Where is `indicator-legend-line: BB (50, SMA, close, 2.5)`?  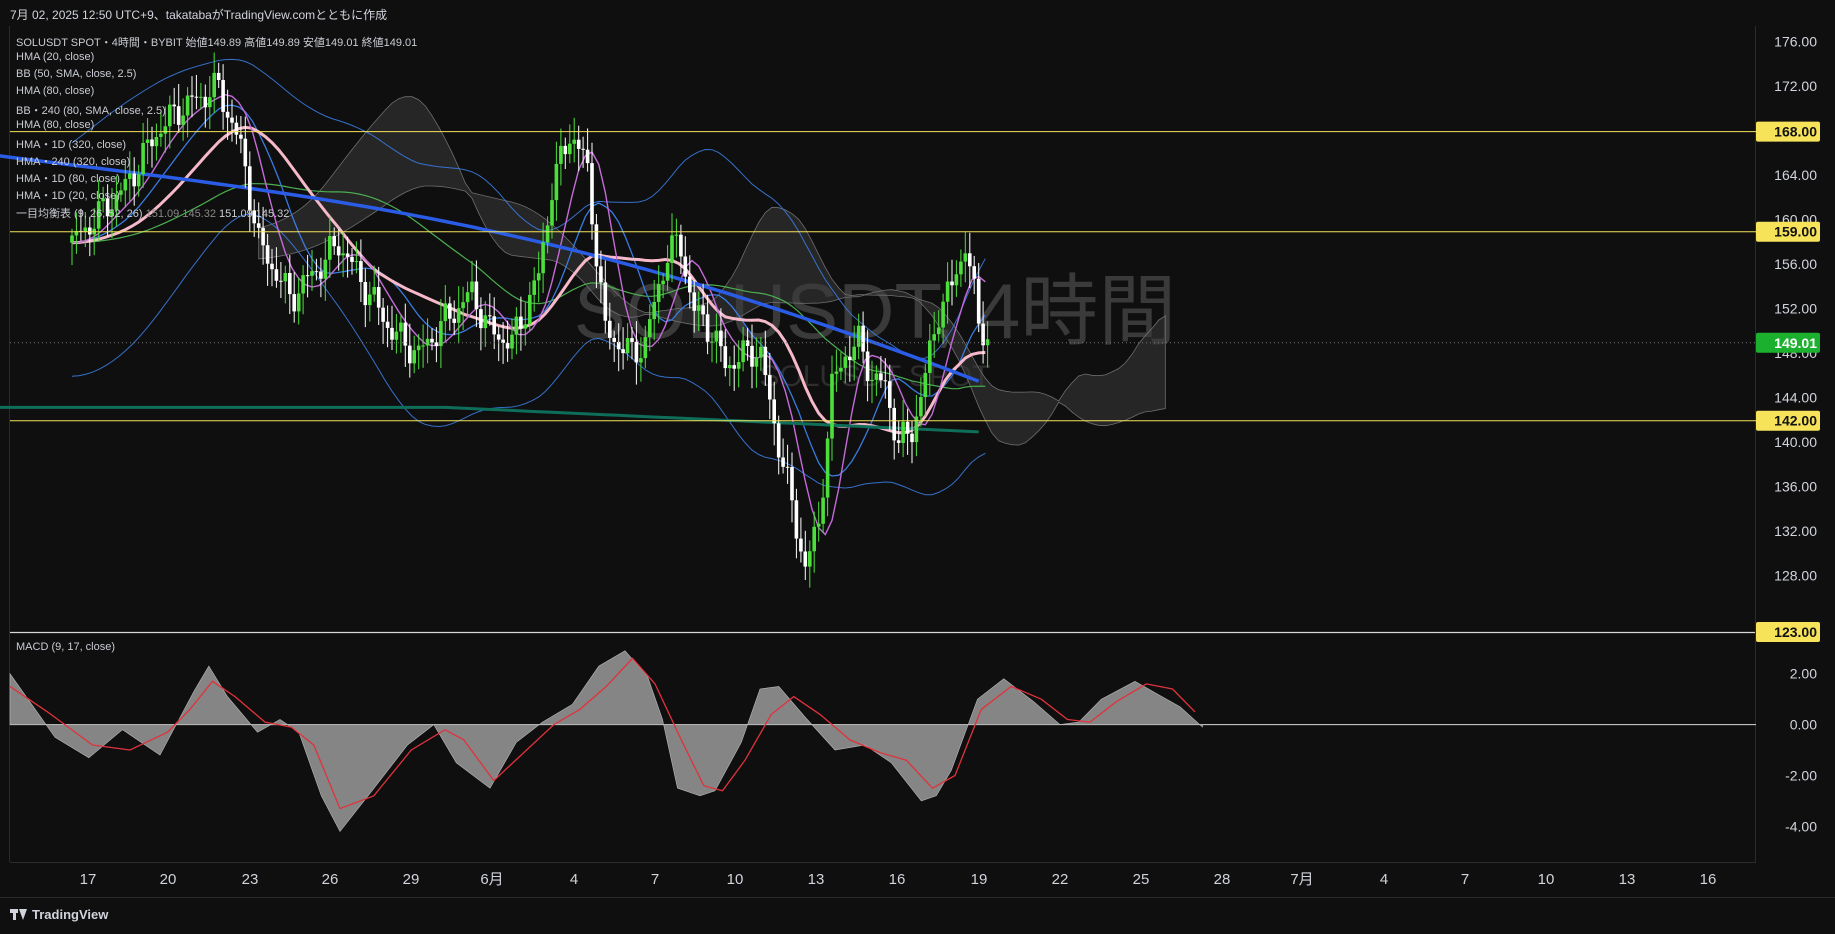
indicator-legend-line: BB (50, SMA, close, 2.5) is located at coordinates (76, 74).